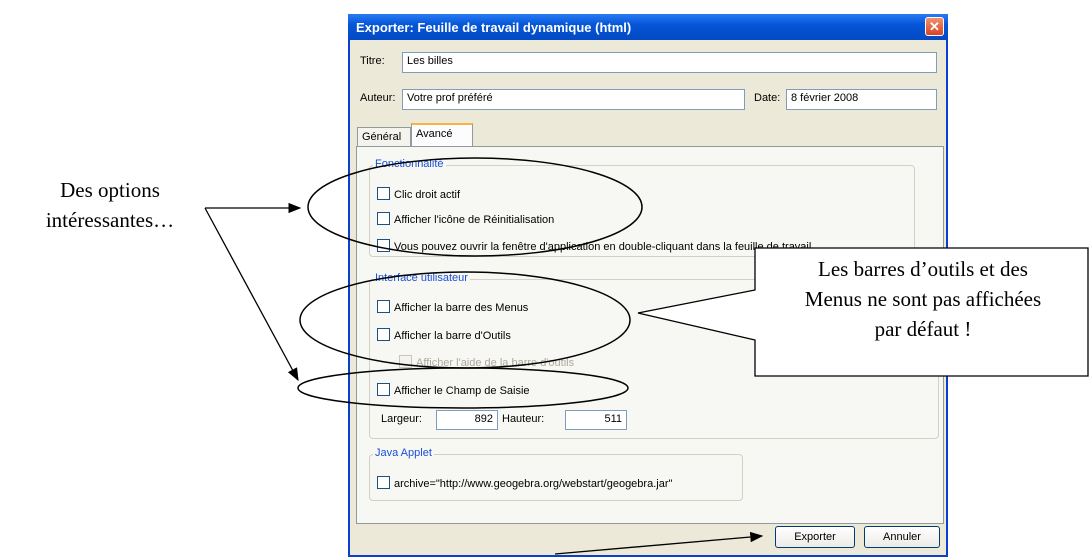  What do you see at coordinates (475, 207) in the screenshot?
I see `highlight-ellipse-fonctionnalite` at bounding box center [475, 207].